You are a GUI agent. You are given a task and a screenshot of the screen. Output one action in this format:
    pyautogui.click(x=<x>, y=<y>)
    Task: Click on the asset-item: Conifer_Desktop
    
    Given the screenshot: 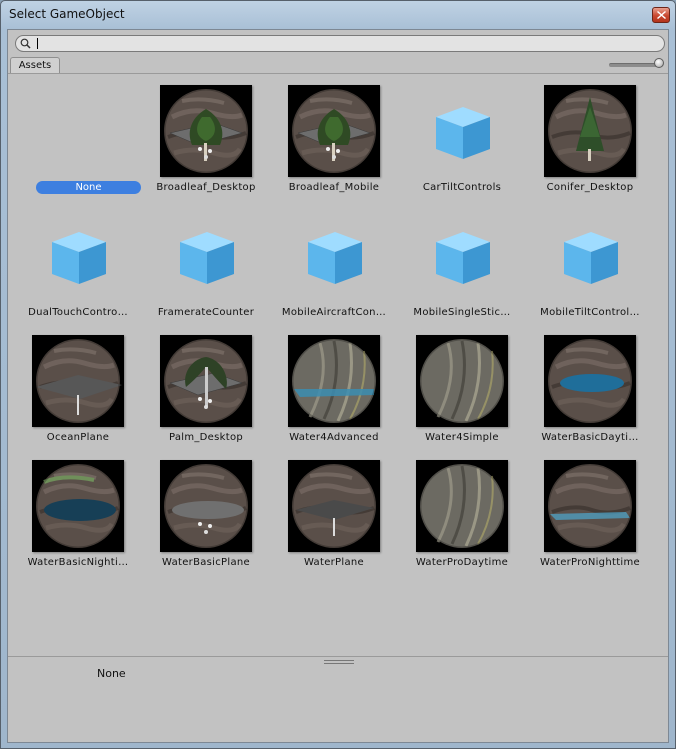 What is the action you would take?
    pyautogui.click(x=590, y=134)
    